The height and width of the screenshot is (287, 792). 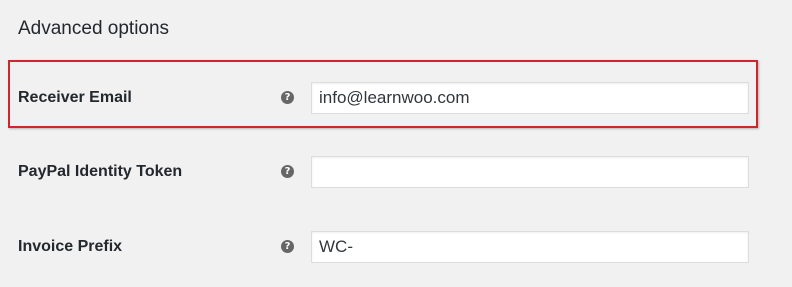 What do you see at coordinates (530, 247) in the screenshot?
I see `invoice-prefix-input` at bounding box center [530, 247].